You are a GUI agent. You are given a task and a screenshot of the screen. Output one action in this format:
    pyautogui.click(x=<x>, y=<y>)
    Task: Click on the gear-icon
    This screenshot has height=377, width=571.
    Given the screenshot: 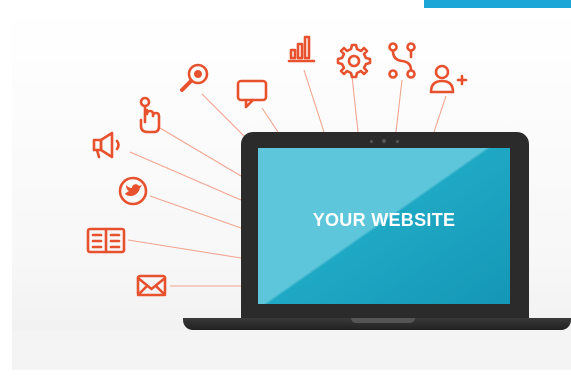 What is the action you would take?
    pyautogui.click(x=354, y=61)
    